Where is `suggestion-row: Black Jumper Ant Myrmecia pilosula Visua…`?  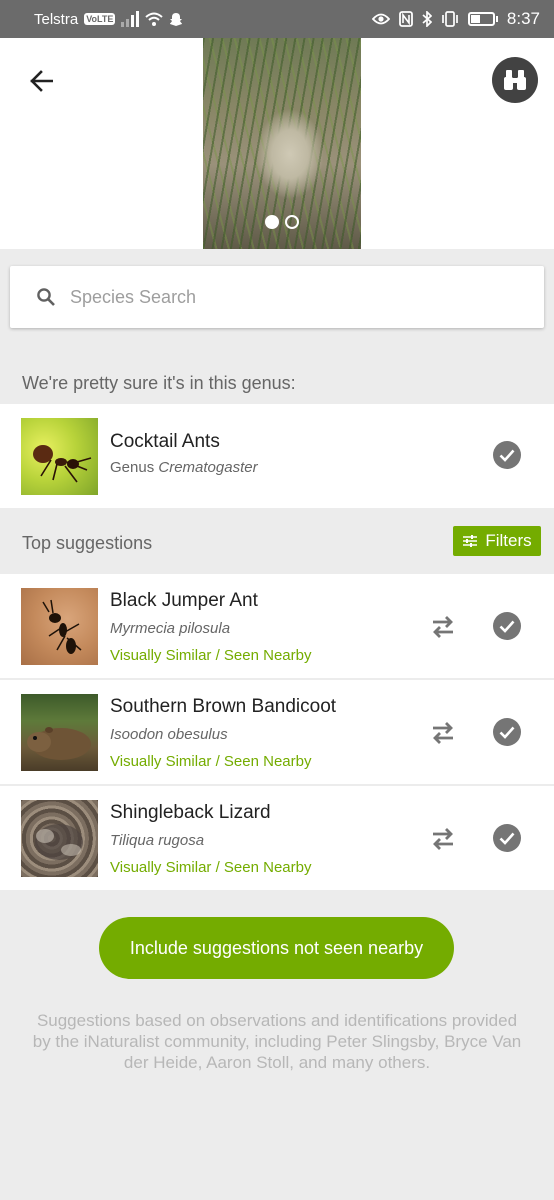 suggestion-row: Black Jumper Ant Myrmecia pilosula Visua… is located at coordinates (277, 626).